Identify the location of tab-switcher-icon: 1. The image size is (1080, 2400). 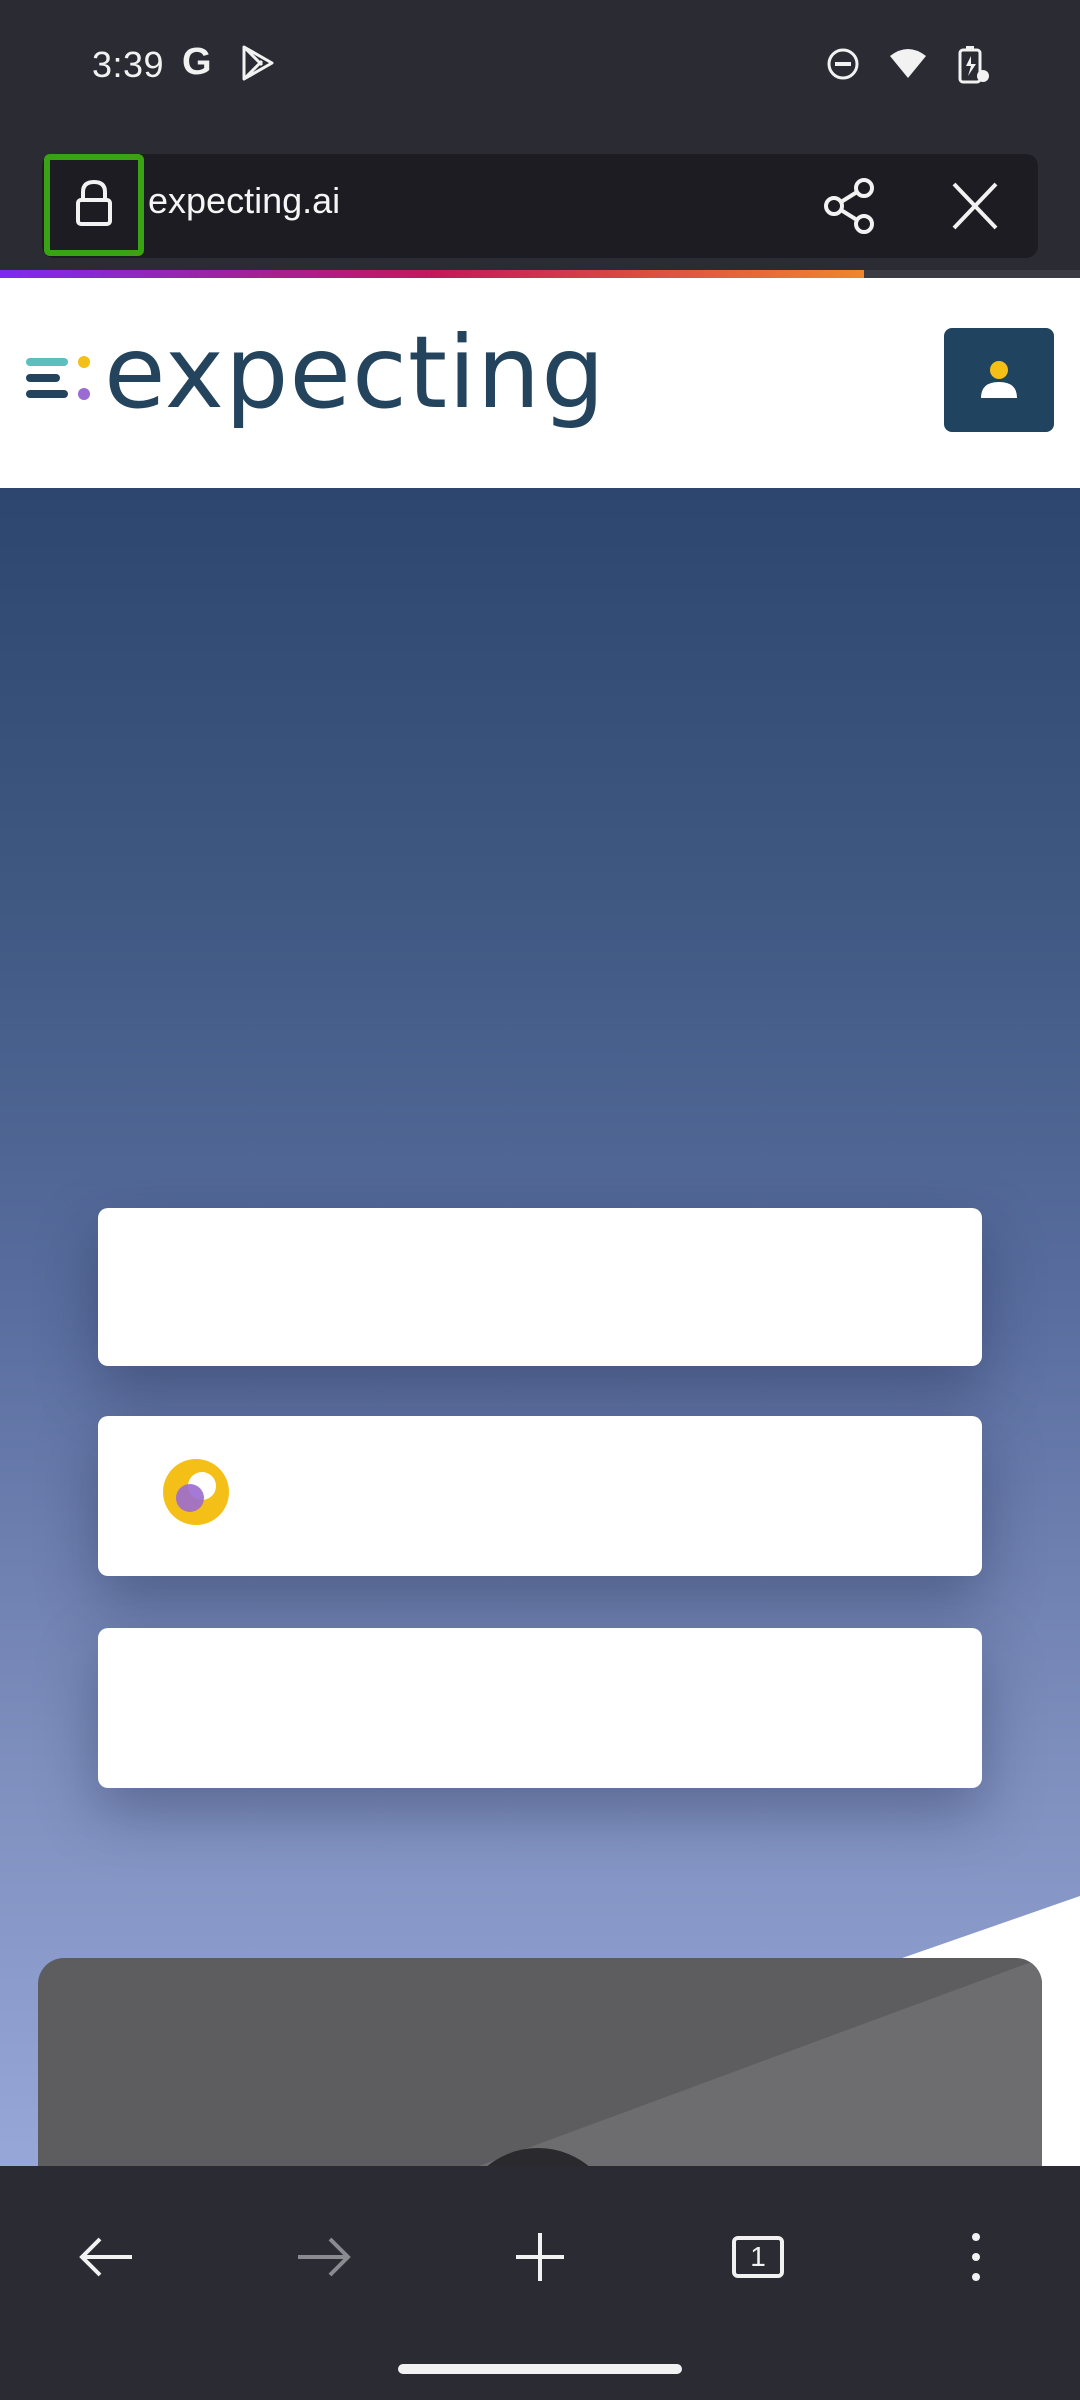
(758, 2257).